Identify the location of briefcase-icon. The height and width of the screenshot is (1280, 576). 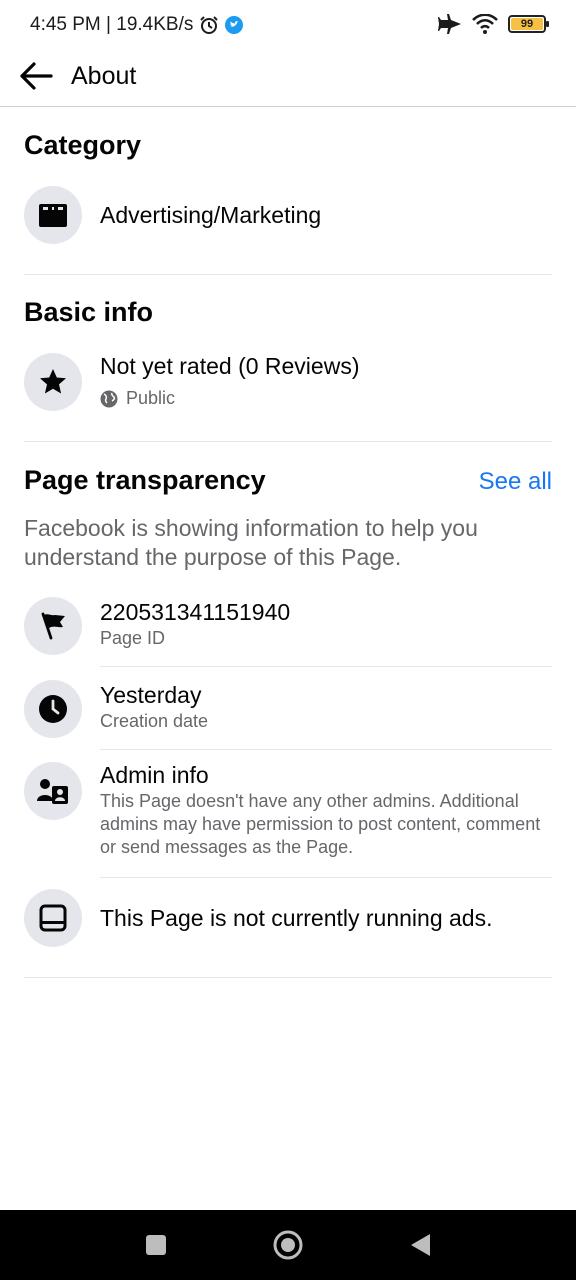
(53, 215).